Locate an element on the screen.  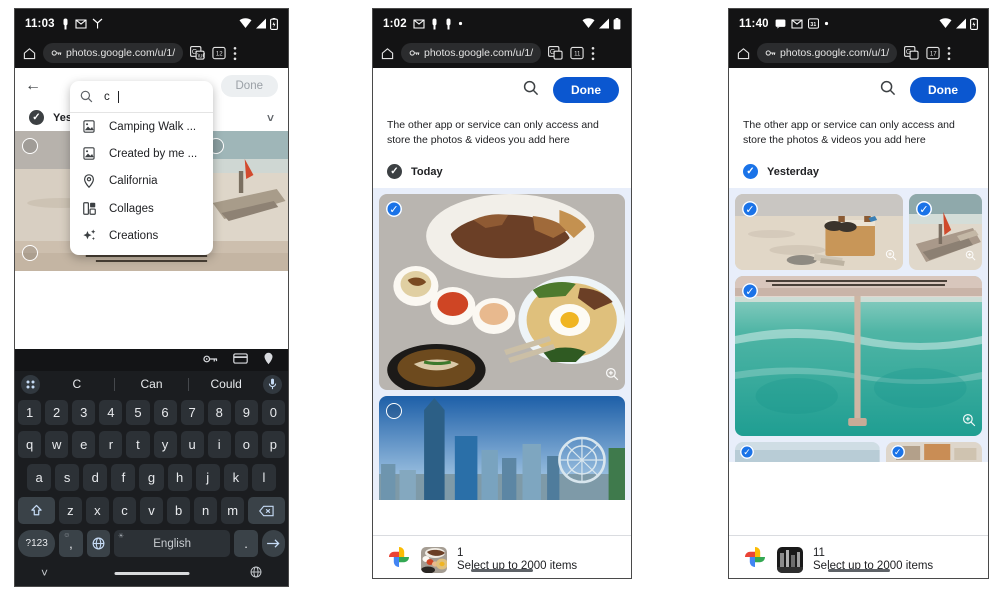
done-button: Done is located at coordinates (943, 90).